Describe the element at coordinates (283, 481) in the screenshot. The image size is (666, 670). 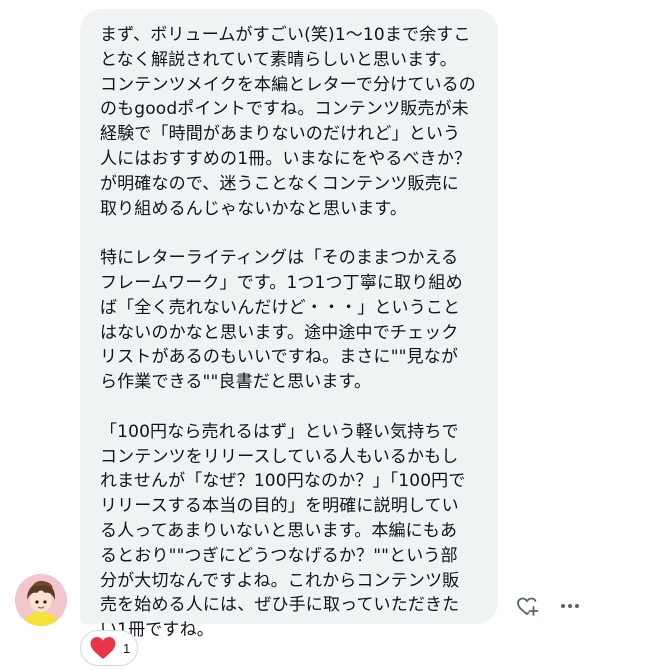
I see `message-line: れませんが「なぜ？100円なのか？」「100円で` at that location.